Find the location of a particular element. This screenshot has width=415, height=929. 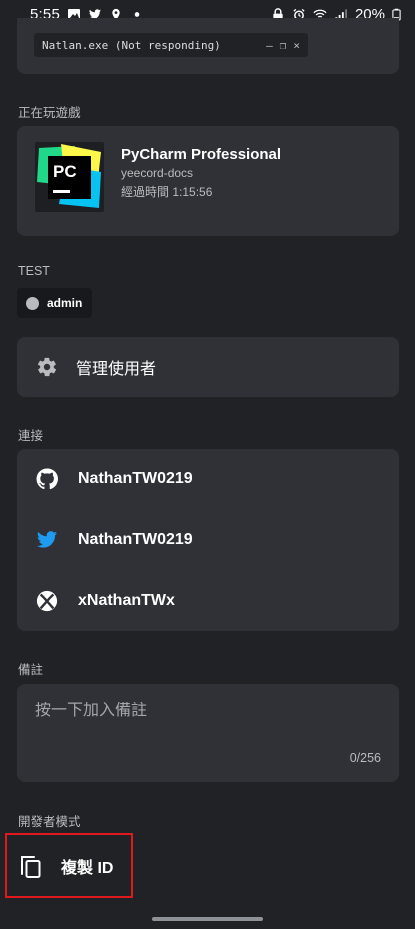

connections-section-label: 連接 is located at coordinates (31, 436).